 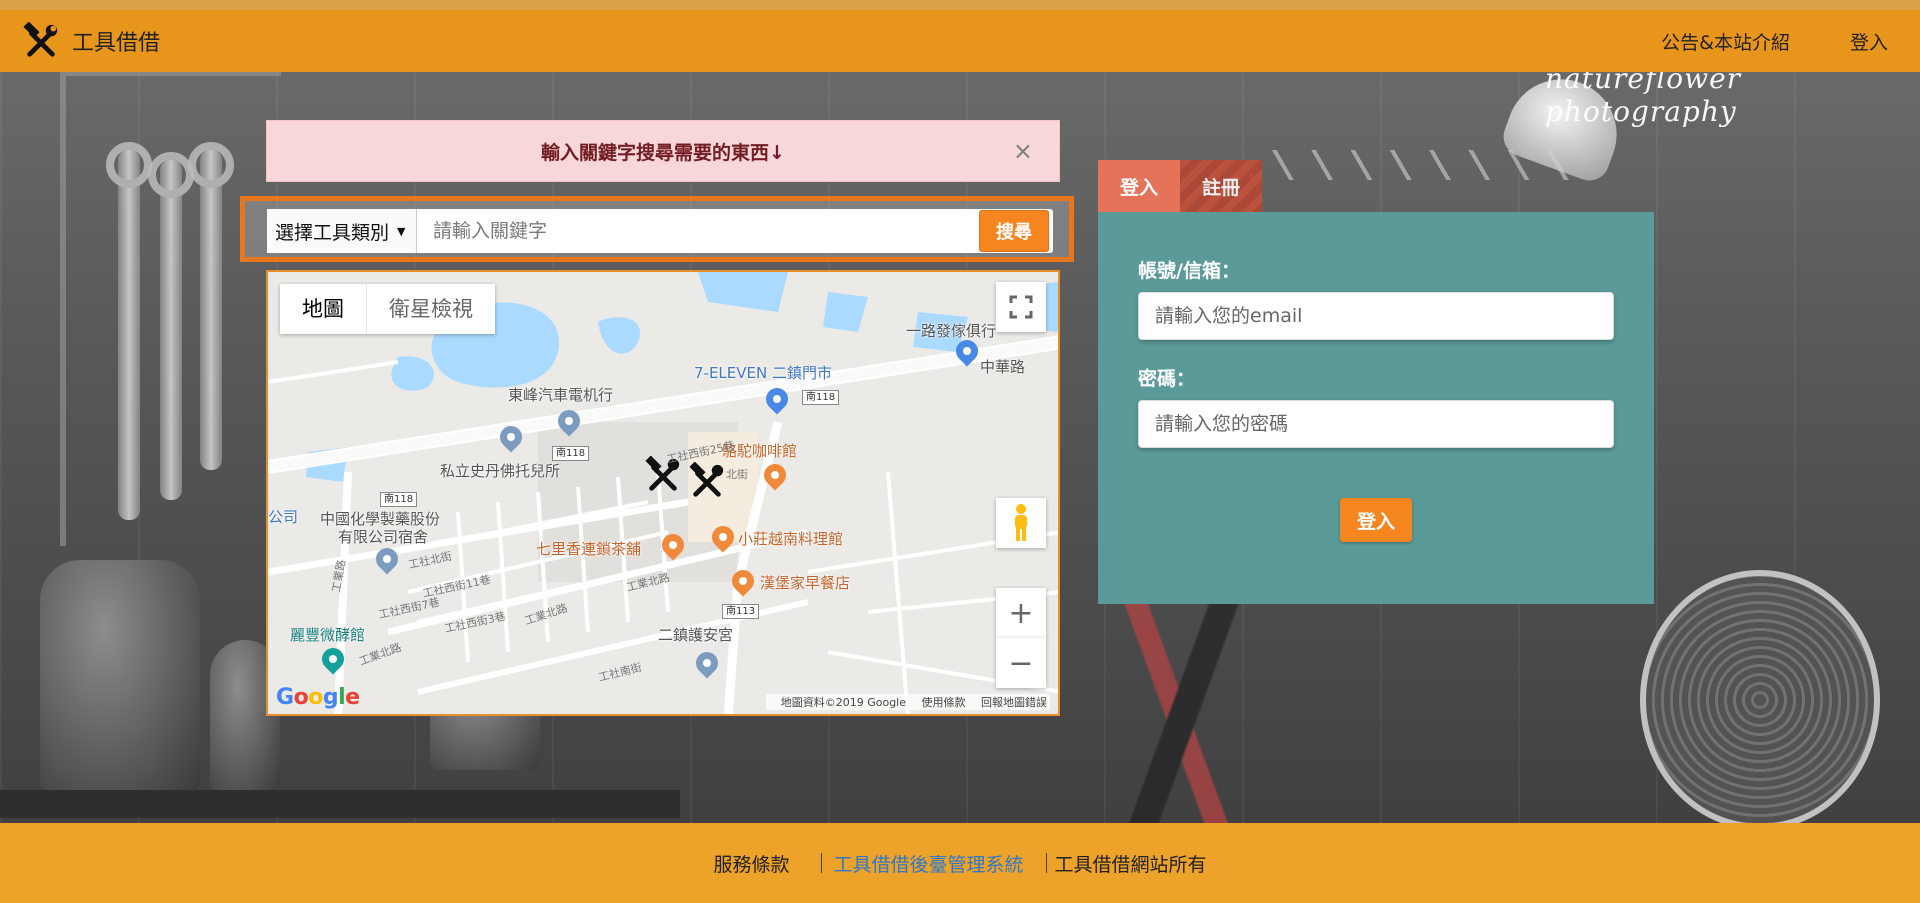 I want to click on shelf, so click(x=340, y=804).